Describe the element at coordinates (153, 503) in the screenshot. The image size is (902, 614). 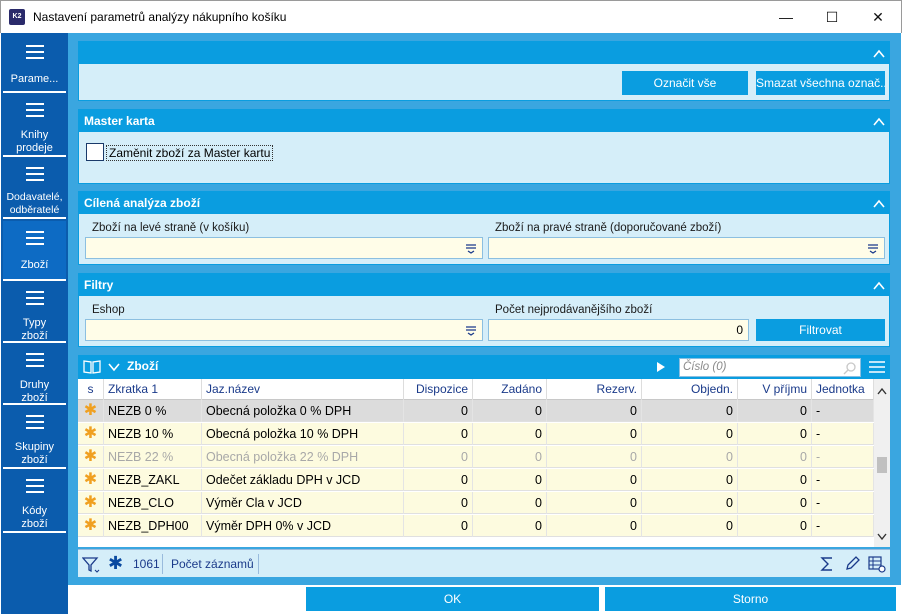
I see `cell-code: NEZB_CLO` at that location.